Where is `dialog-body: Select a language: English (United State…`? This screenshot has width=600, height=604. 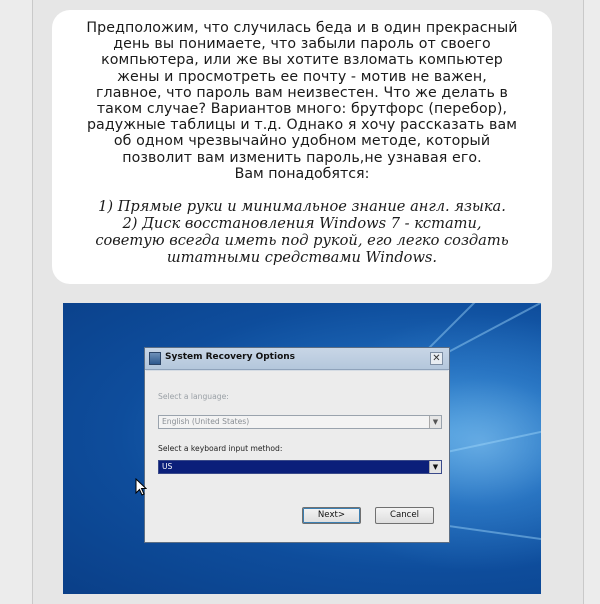
dialog-body: Select a language: English (United State… is located at coordinates (297, 456).